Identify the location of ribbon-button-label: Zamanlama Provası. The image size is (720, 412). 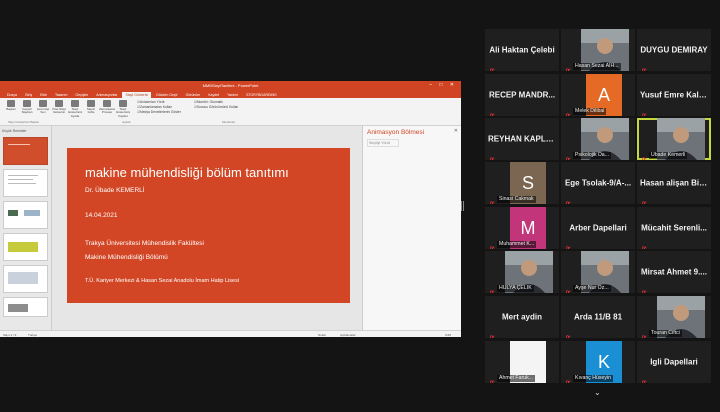
(107, 111).